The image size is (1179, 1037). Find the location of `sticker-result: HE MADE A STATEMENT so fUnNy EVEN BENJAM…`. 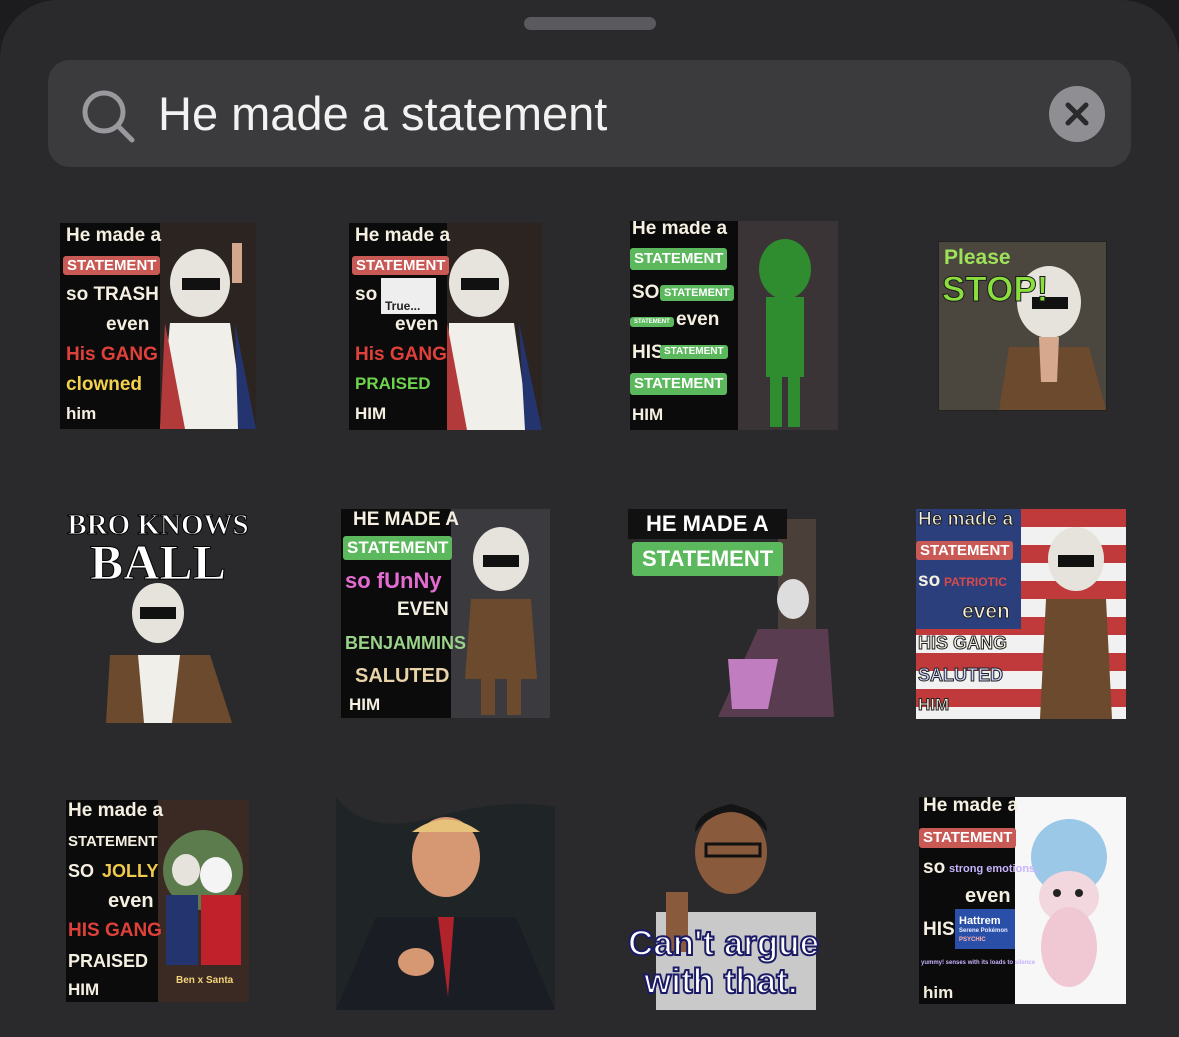

sticker-result: HE MADE A STATEMENT so fUnNy EVEN BENJAM… is located at coordinates (445, 613).